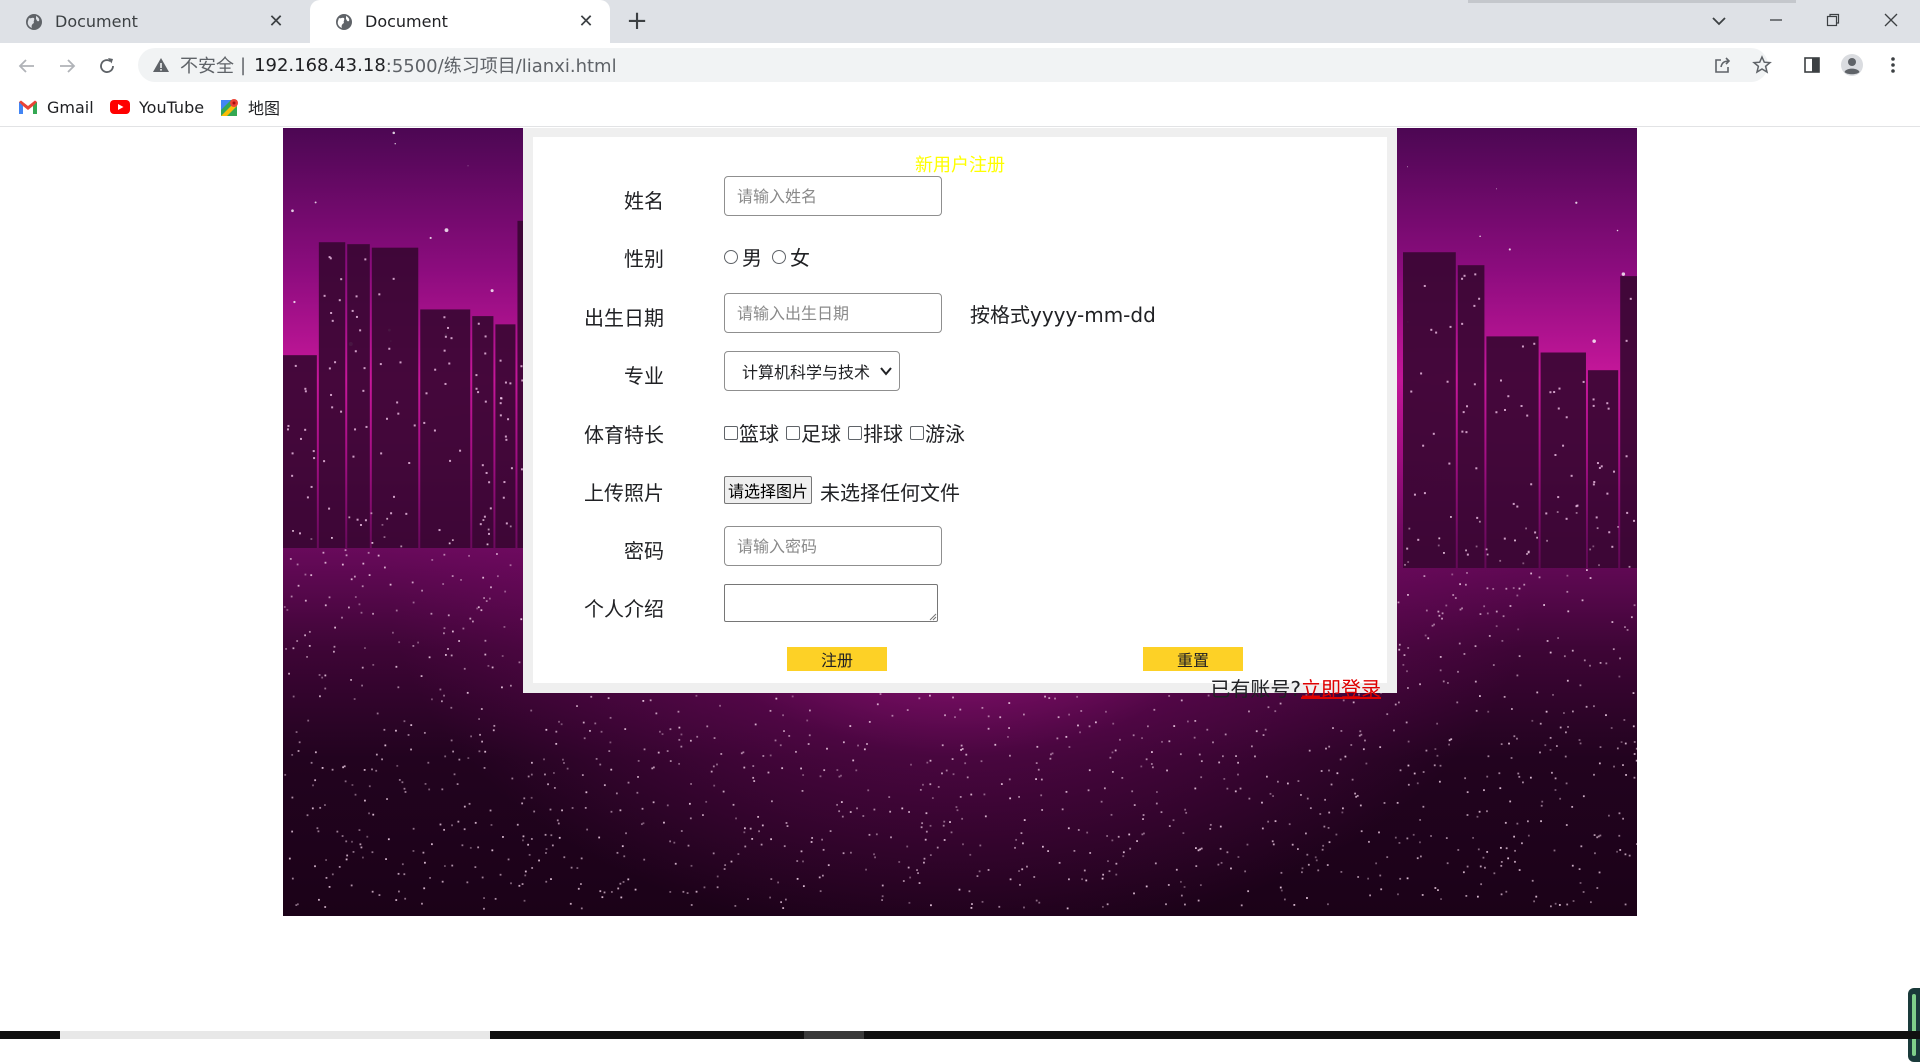 The width and height of the screenshot is (1920, 1062). I want to click on bookmark-label: 地图, so click(264, 108).